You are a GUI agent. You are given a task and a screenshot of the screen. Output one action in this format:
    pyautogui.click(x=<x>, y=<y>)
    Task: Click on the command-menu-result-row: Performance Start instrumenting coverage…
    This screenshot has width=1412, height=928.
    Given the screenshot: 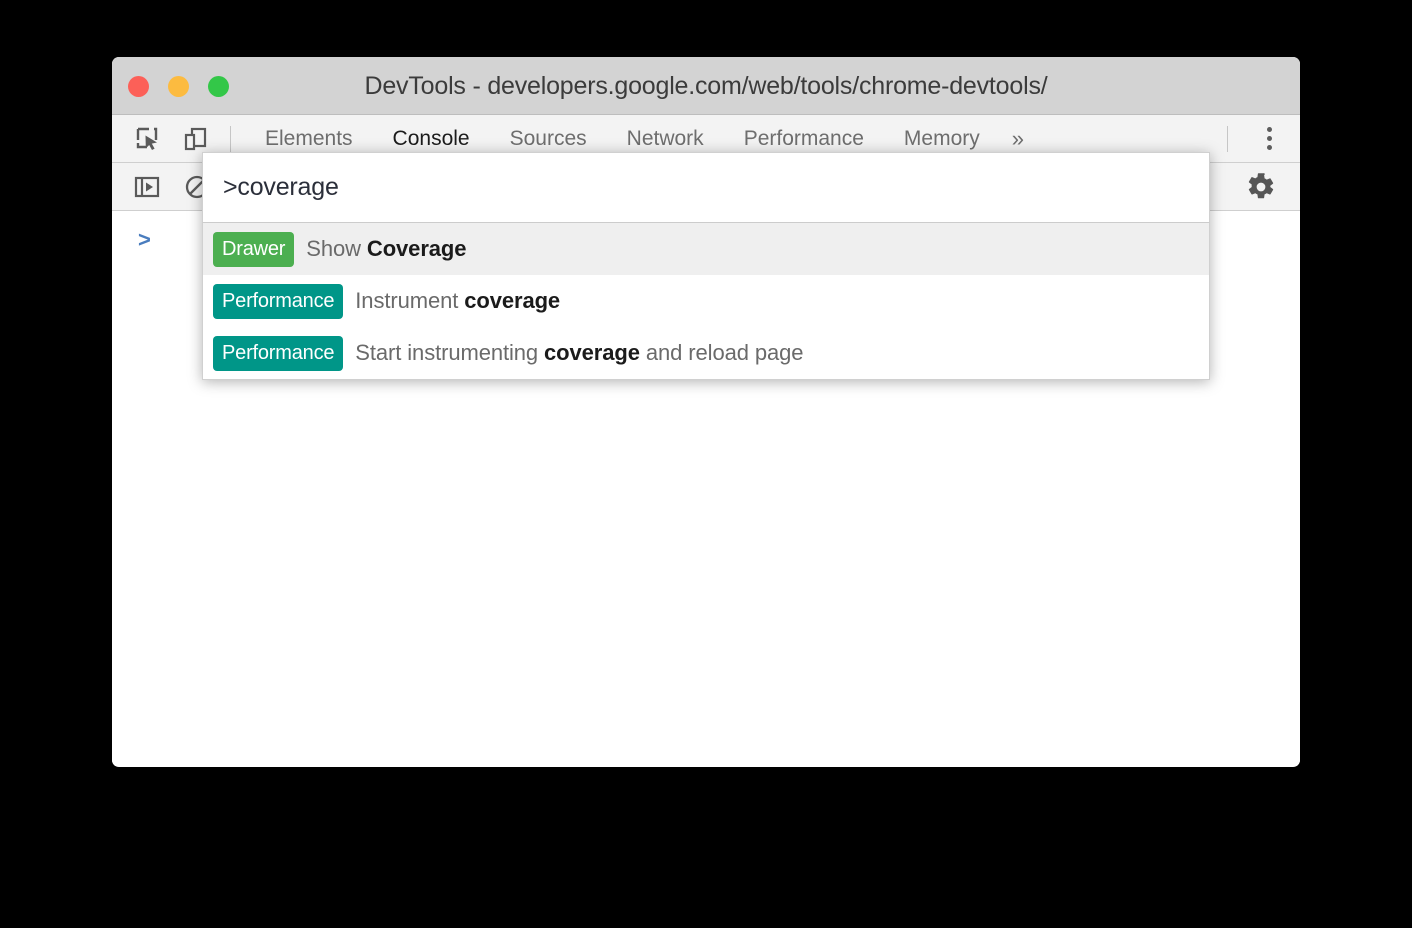 What is the action you would take?
    pyautogui.click(x=706, y=353)
    